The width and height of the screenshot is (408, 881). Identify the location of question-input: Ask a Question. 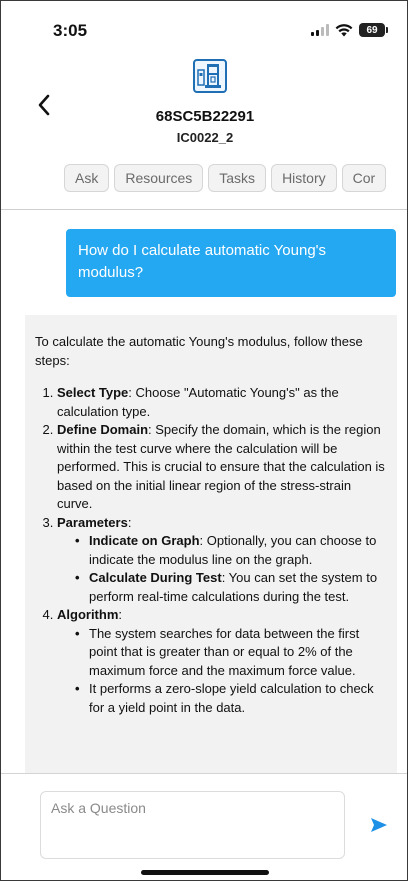
(192, 825).